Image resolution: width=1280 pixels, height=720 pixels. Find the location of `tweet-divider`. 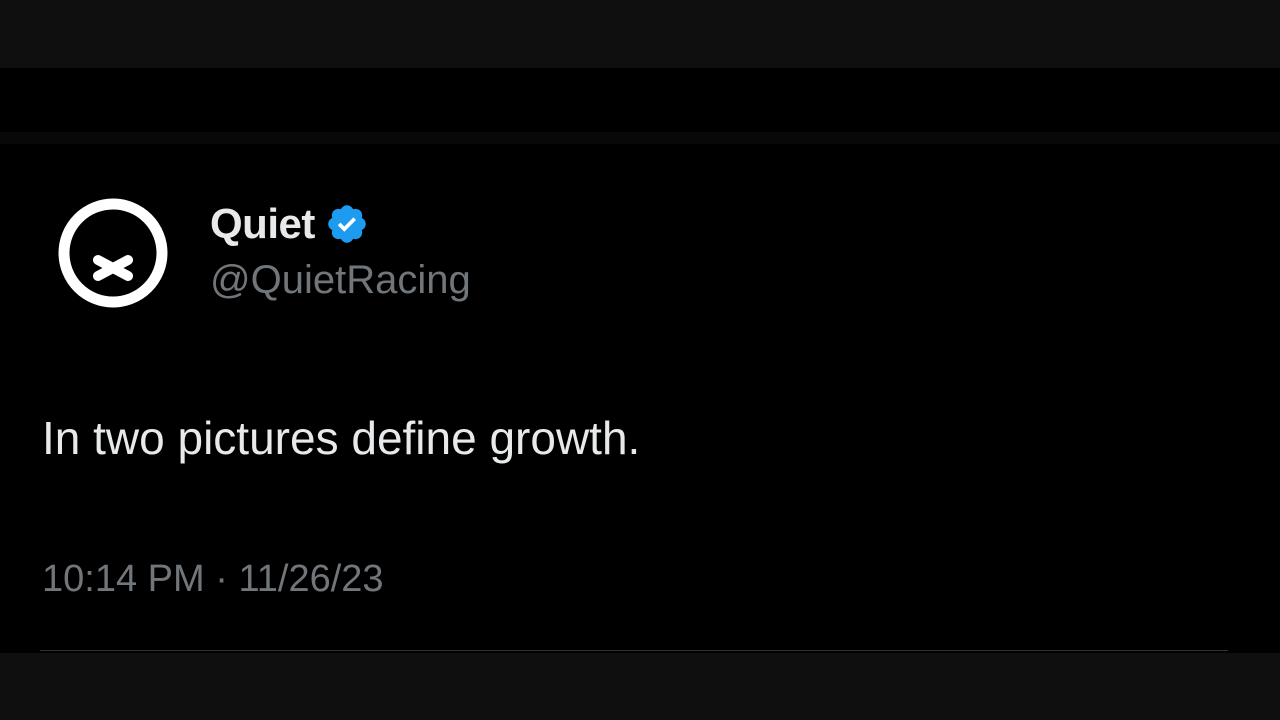

tweet-divider is located at coordinates (634, 650).